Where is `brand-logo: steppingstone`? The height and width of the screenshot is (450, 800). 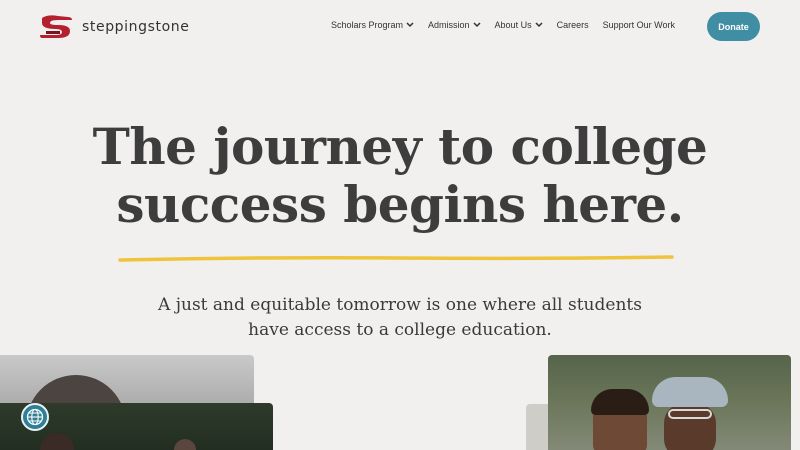
brand-logo: steppingstone is located at coordinates (113, 27).